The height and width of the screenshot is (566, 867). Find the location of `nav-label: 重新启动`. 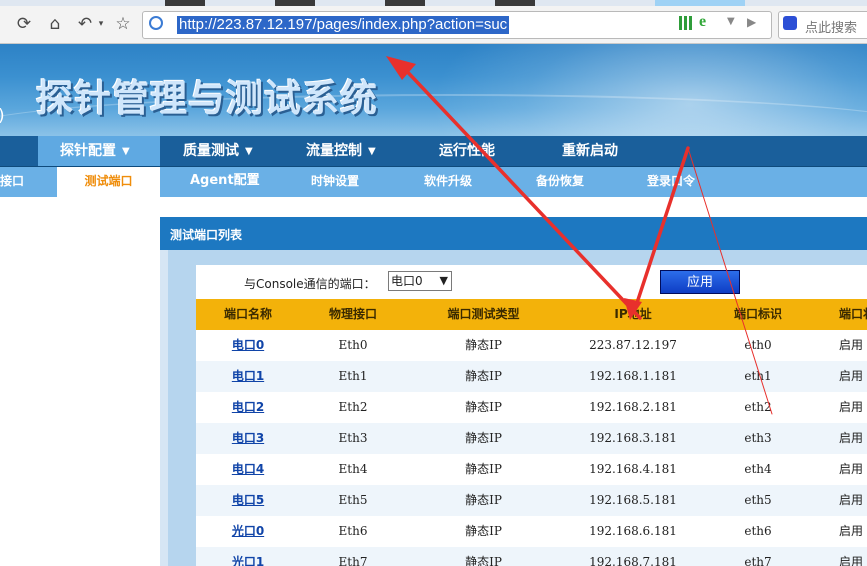

nav-label: 重新启动 is located at coordinates (590, 151).